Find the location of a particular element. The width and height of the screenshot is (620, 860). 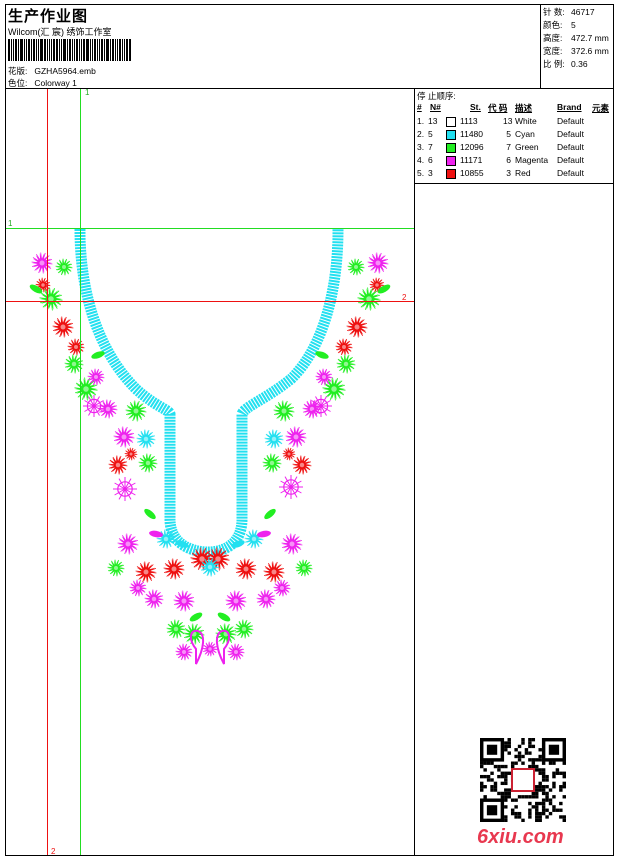

row-code: 13 is located at coordinates (508, 121).